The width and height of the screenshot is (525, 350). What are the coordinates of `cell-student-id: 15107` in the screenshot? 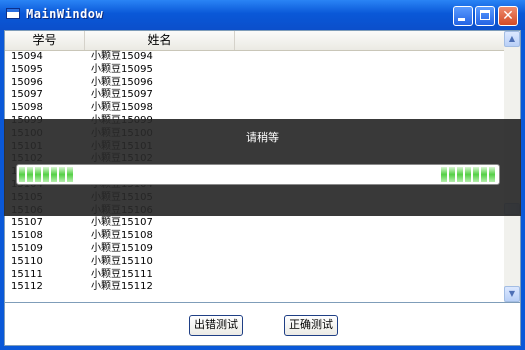 It's located at (27, 223).